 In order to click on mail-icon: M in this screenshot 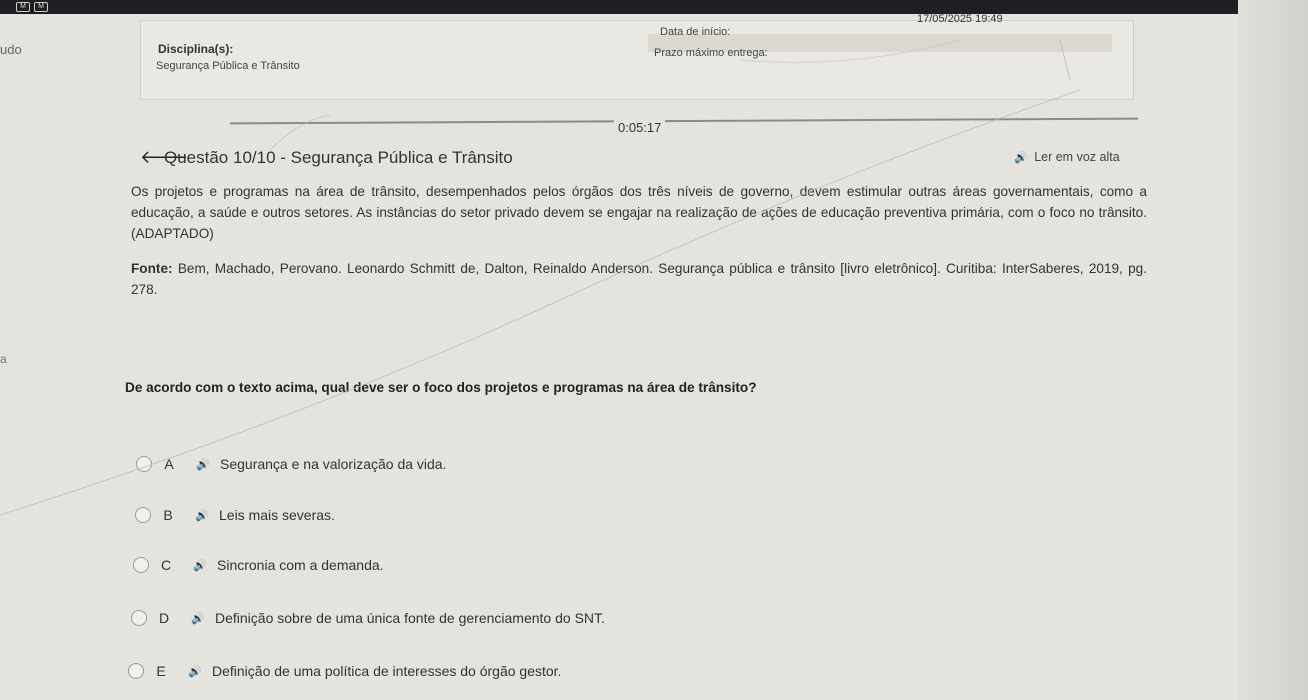, I will do `click(41, 7)`.